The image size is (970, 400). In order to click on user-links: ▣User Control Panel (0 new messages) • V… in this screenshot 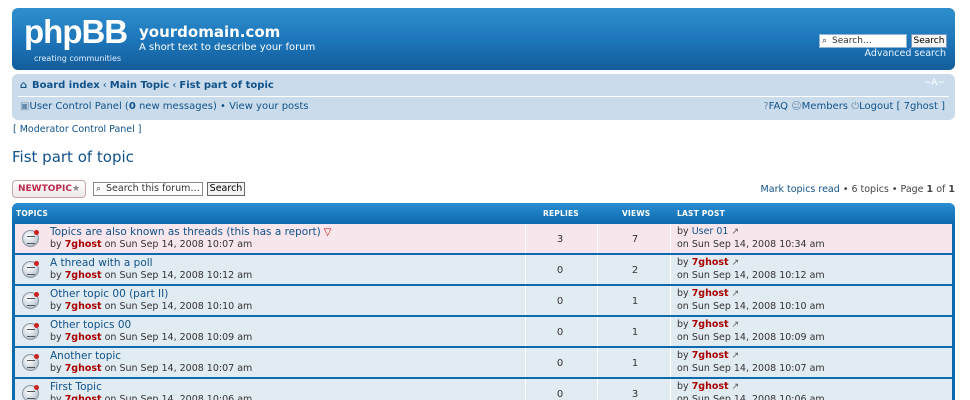, I will do `click(164, 106)`.